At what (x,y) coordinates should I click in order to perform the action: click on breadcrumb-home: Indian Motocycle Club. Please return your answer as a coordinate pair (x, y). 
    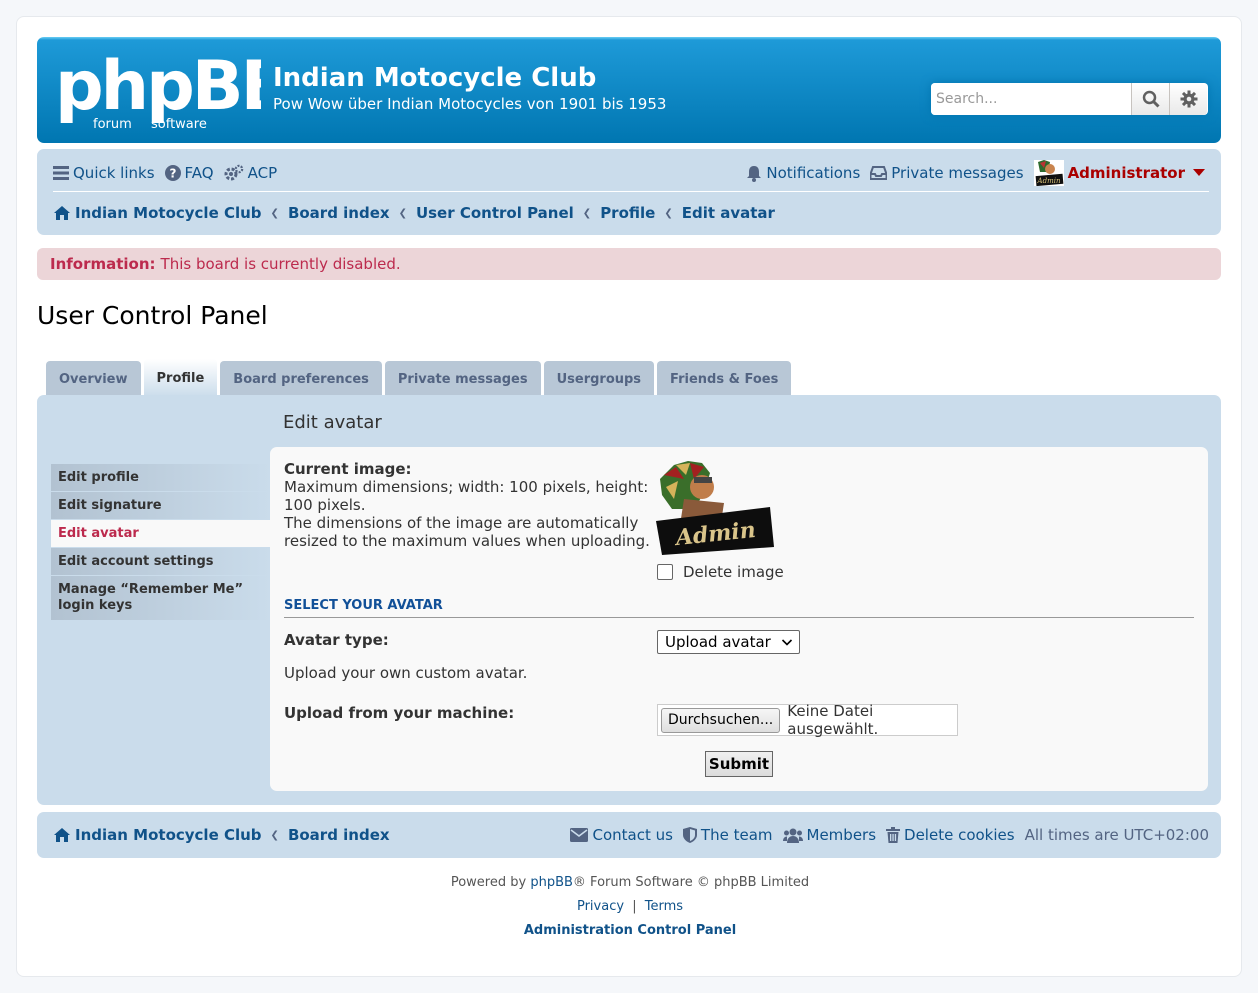
    Looking at the image, I should click on (168, 213).